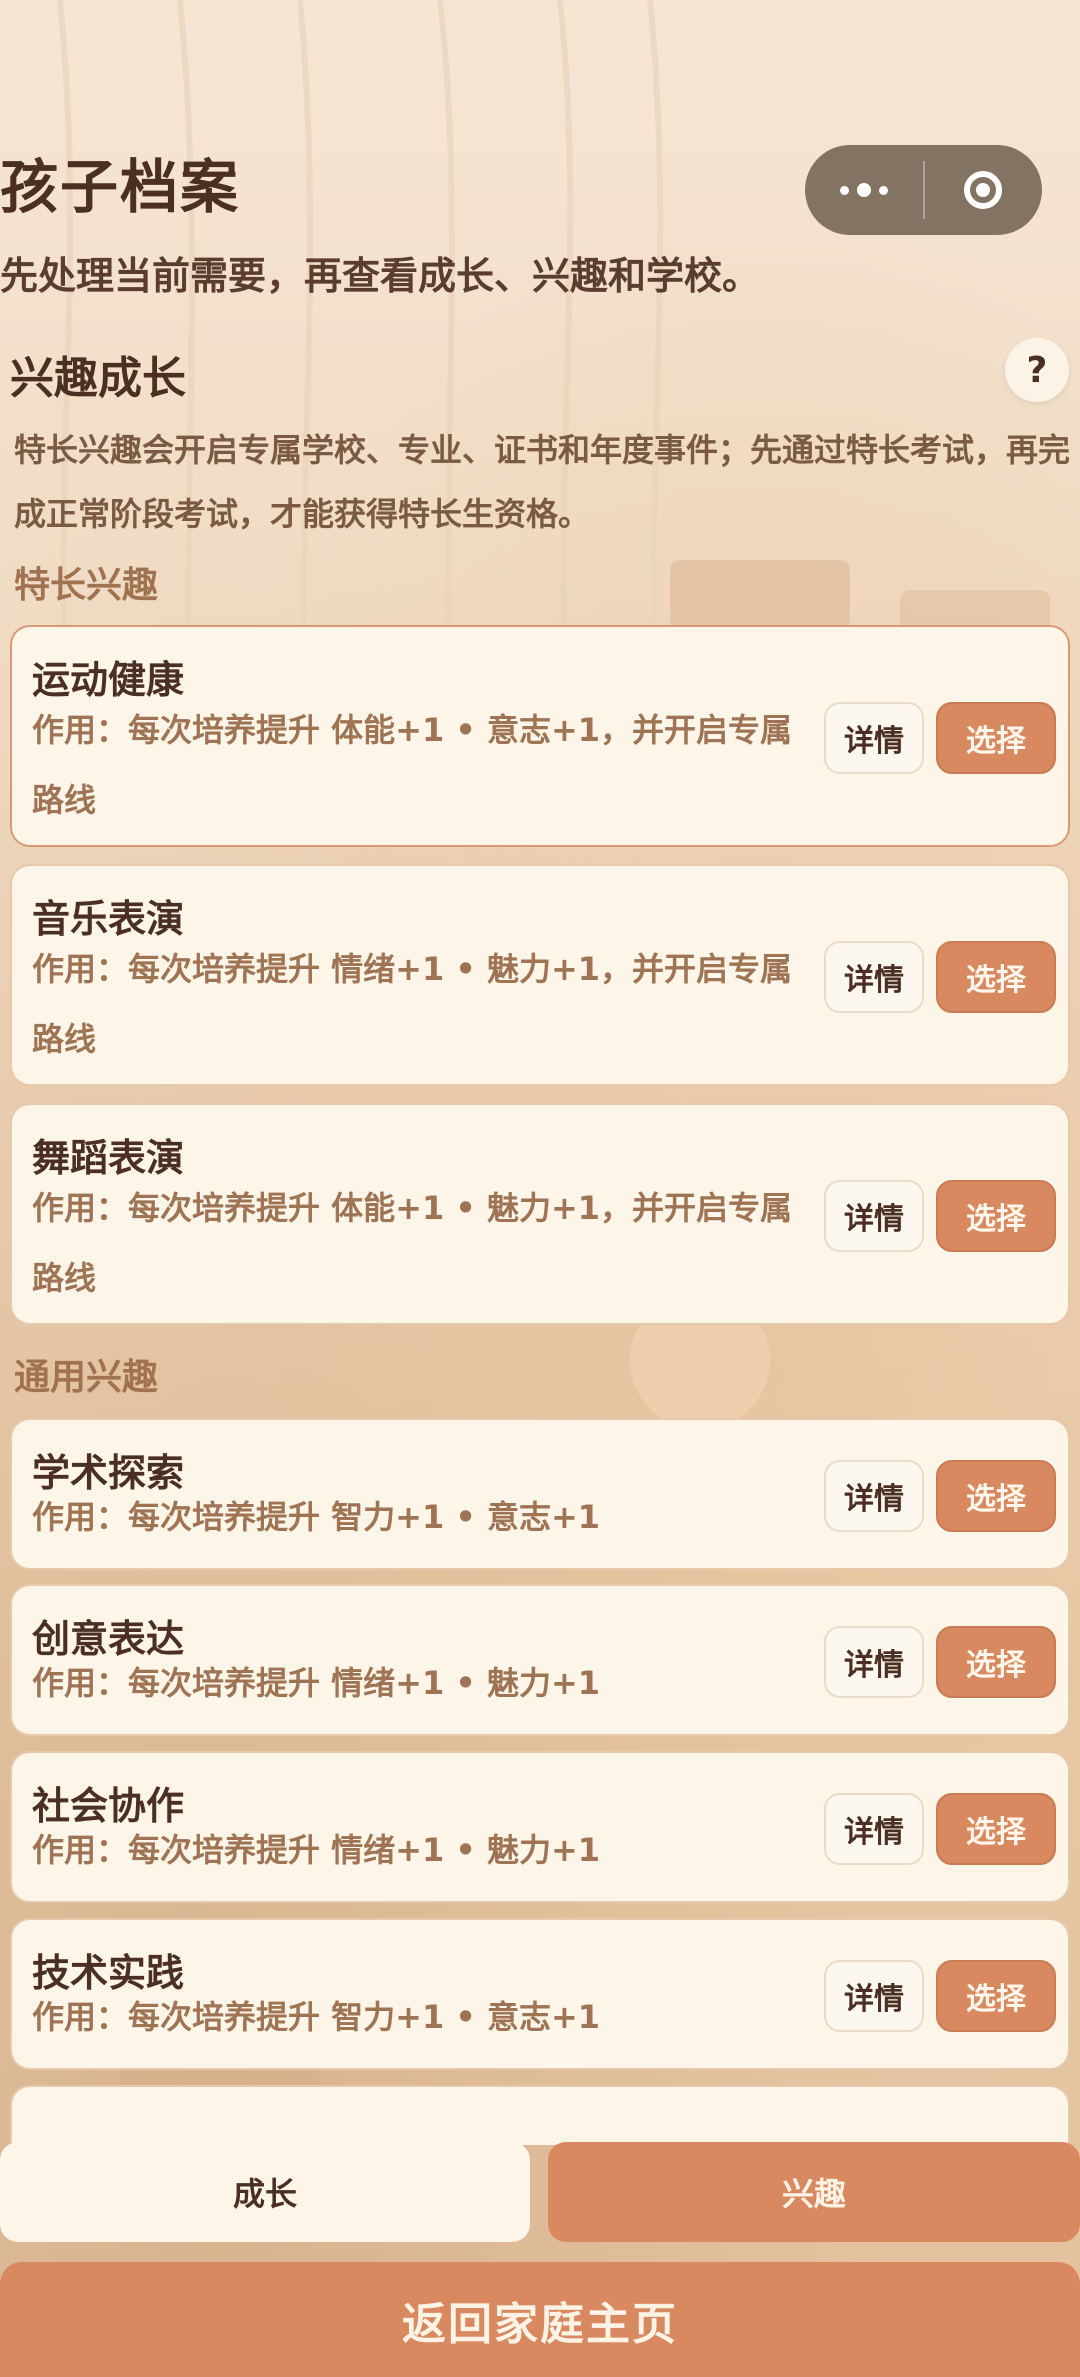  I want to click on more-dots-icon, so click(864, 190).